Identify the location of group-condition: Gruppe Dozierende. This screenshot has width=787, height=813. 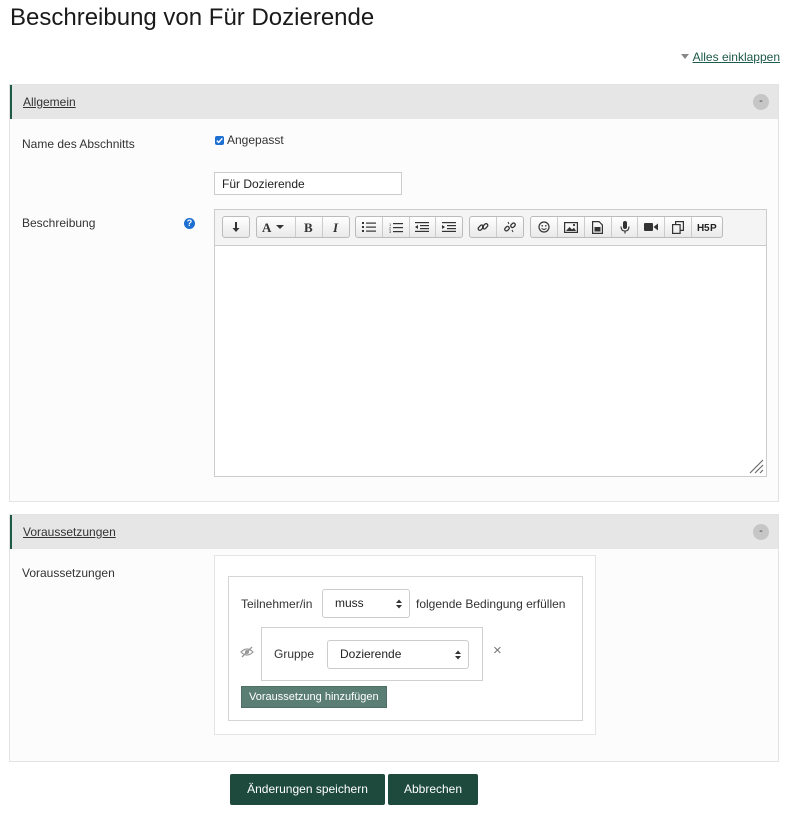
(372, 654).